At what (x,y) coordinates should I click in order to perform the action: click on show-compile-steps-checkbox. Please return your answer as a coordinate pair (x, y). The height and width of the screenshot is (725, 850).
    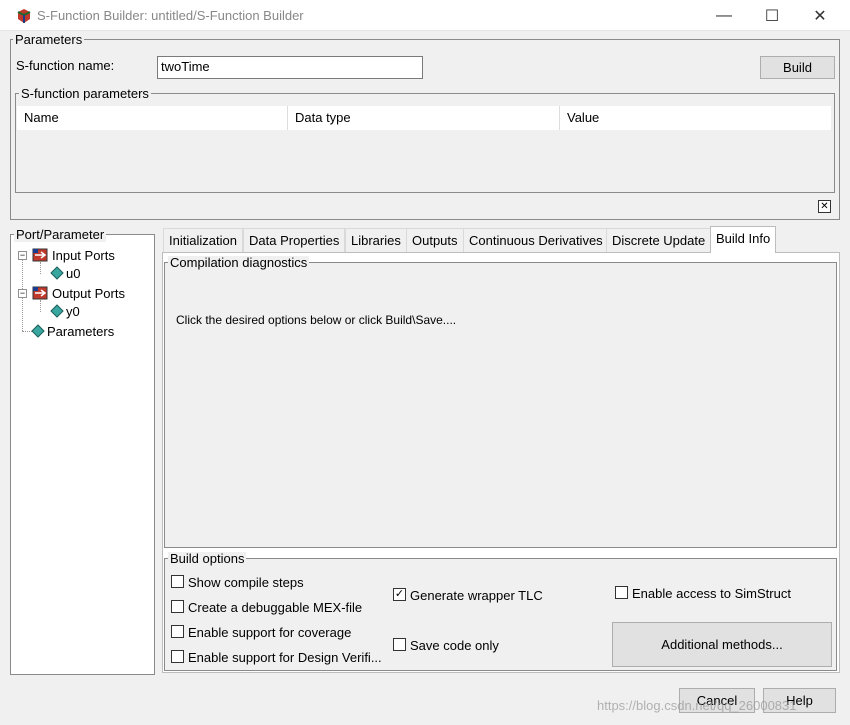
    Looking at the image, I should click on (177, 581).